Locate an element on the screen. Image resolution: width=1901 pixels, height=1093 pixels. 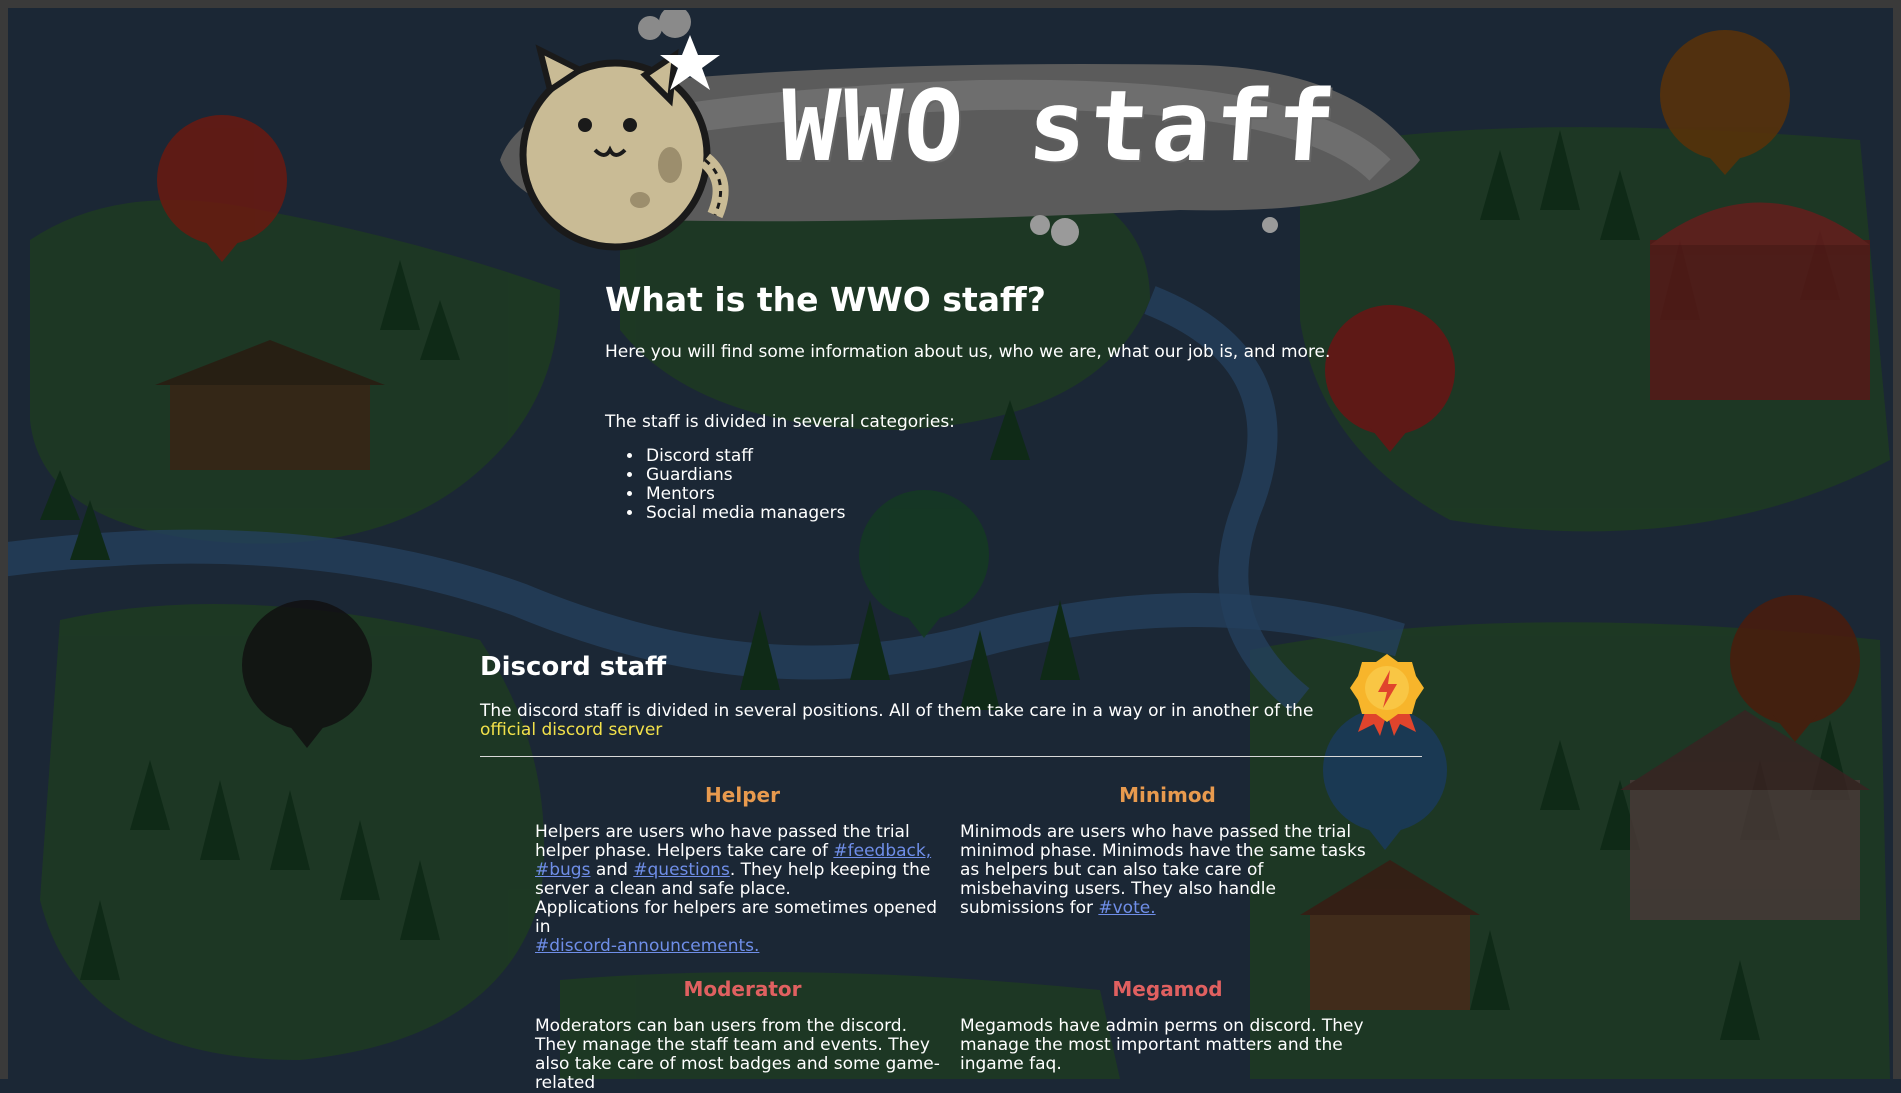
discord-staff-heading: Discord staff is located at coordinates (573, 667).